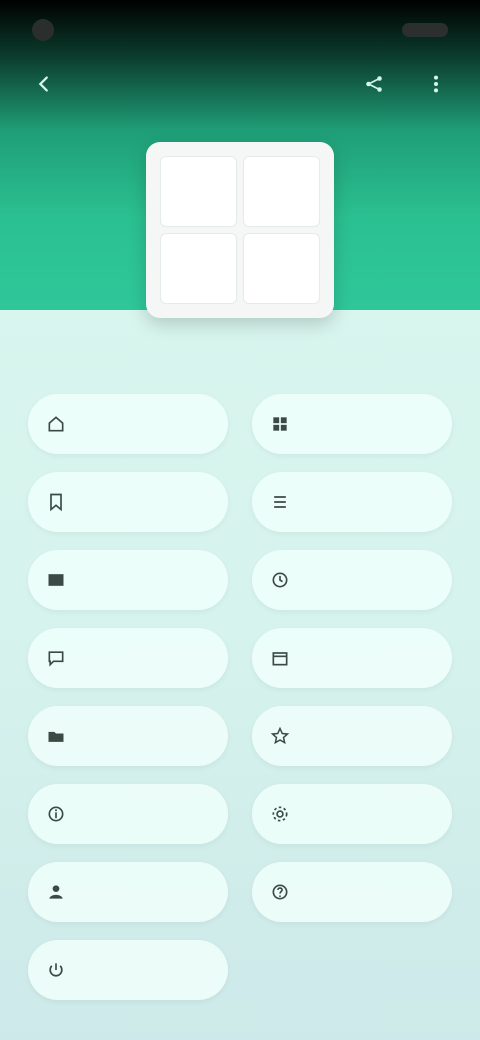 The height and width of the screenshot is (1040, 480). Describe the element at coordinates (425, 30) in the screenshot. I see `battery-icon` at that location.